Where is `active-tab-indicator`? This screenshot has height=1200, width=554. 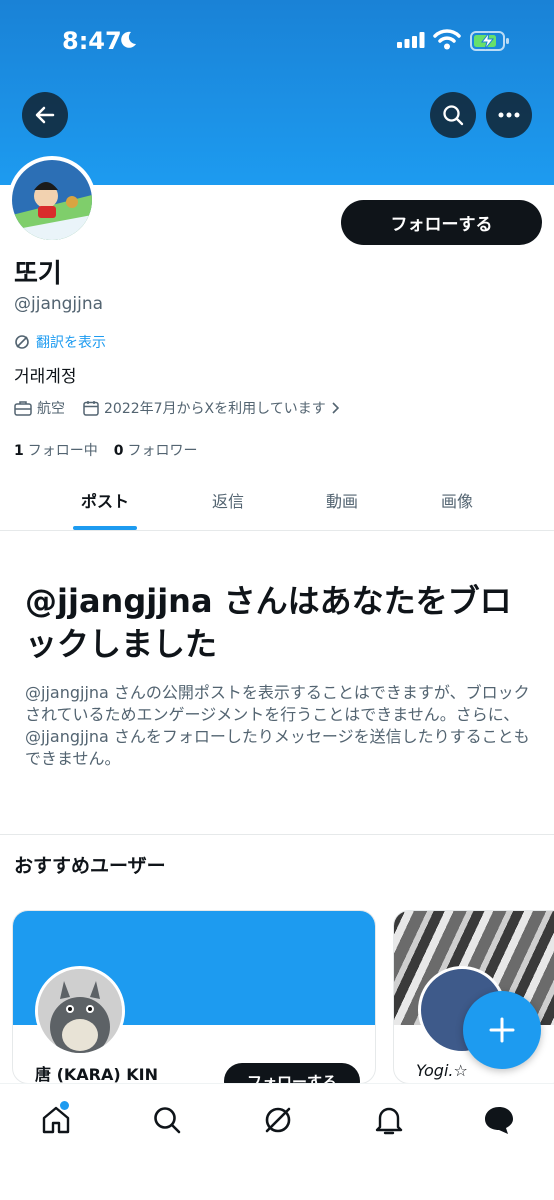
active-tab-indicator is located at coordinates (105, 528).